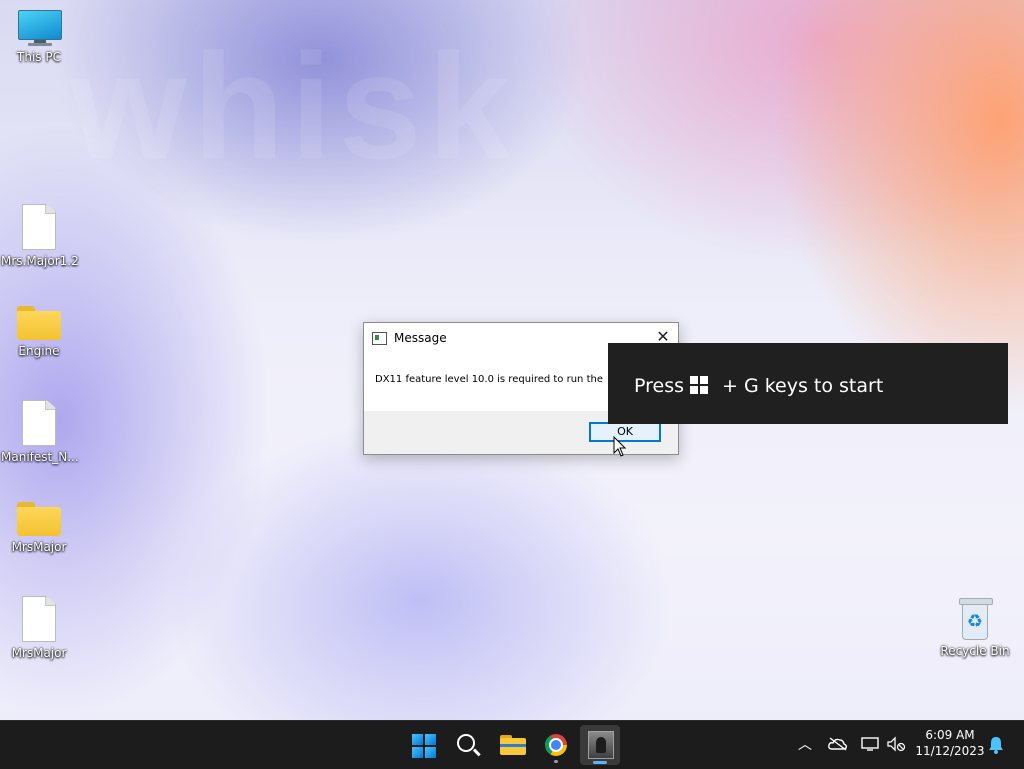  I want to click on desktop-icon-mrs-major-1-2: Mrs.Major1.2, so click(40, 236).